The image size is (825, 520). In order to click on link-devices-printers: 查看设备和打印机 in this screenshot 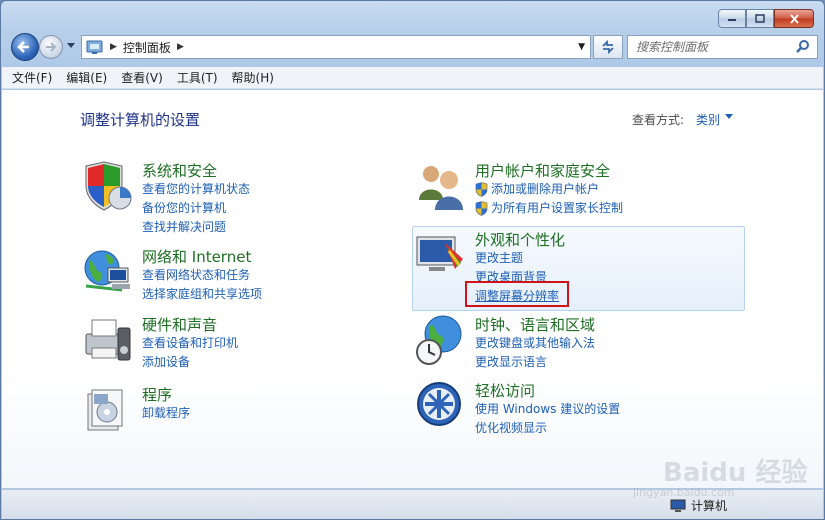, I will do `click(190, 343)`.